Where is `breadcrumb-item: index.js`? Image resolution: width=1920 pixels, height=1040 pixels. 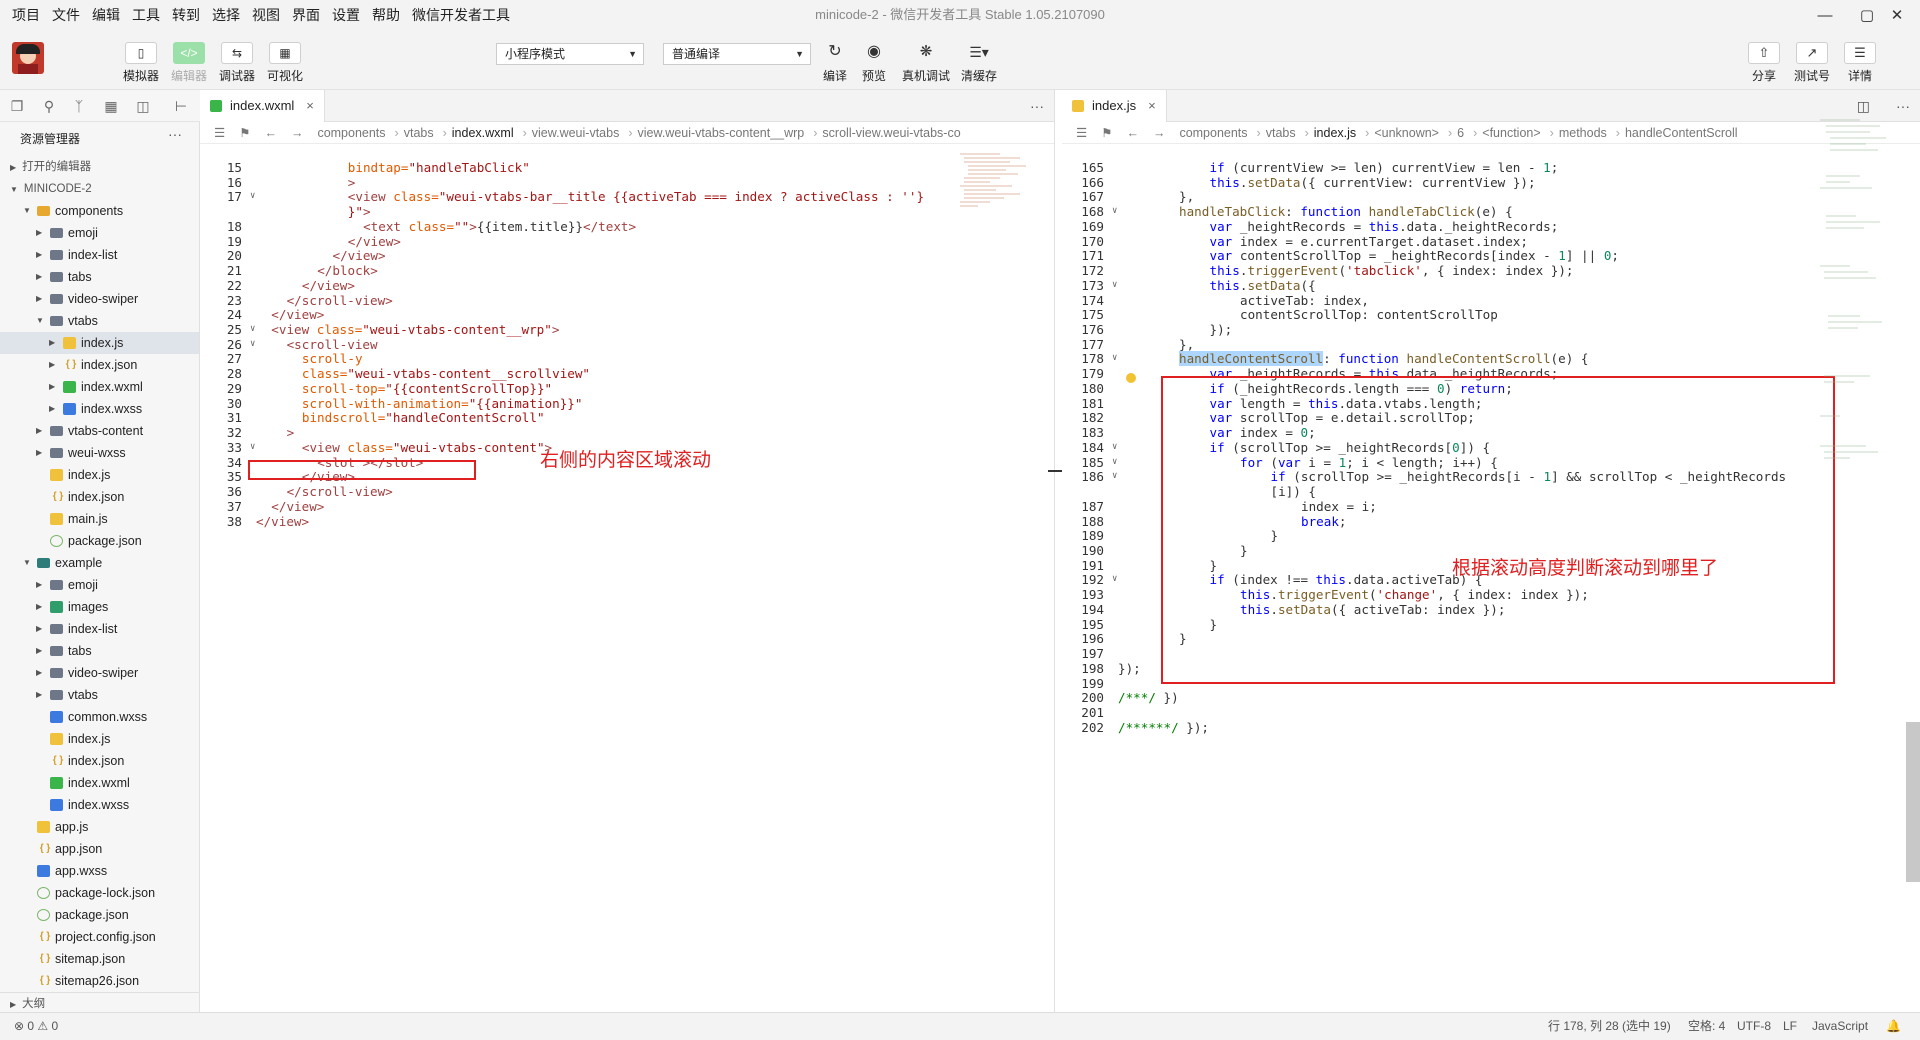
breadcrumb-item: index.js is located at coordinates (1335, 133).